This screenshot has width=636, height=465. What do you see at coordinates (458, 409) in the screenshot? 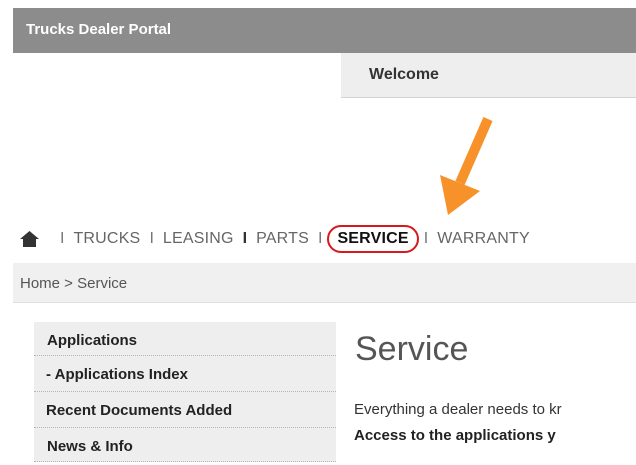
I see `intro-text: Everything a dealer needs to kr` at bounding box center [458, 409].